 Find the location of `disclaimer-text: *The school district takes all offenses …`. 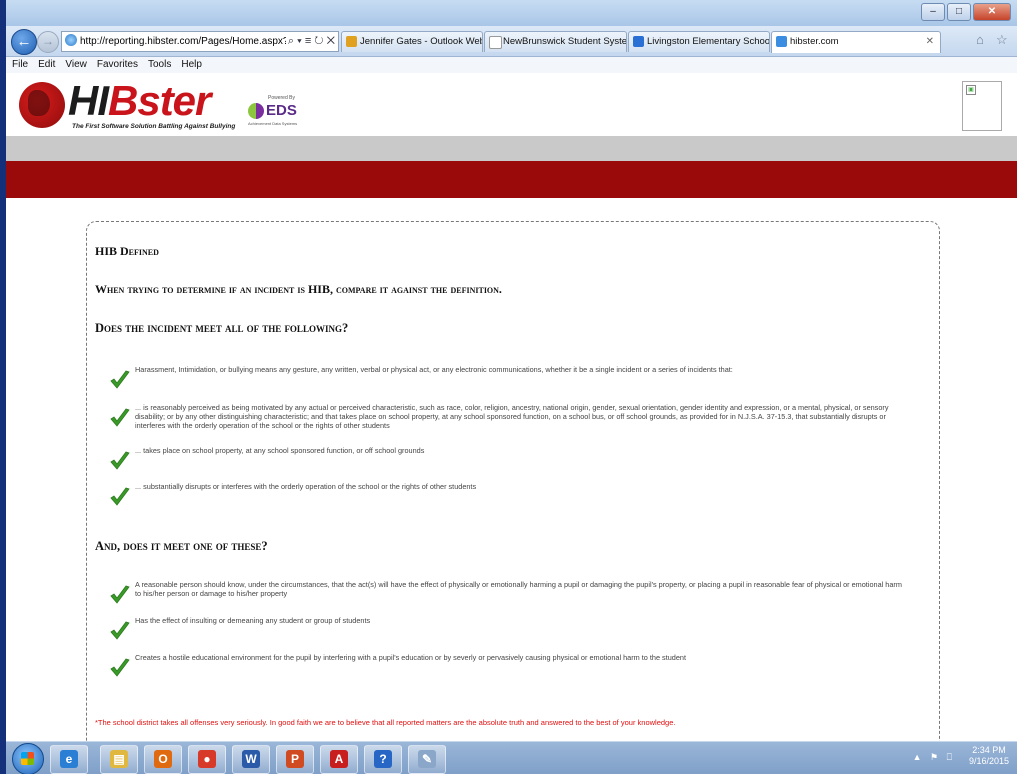

disclaimer-text: *The school district takes all offenses … is located at coordinates (385, 722).